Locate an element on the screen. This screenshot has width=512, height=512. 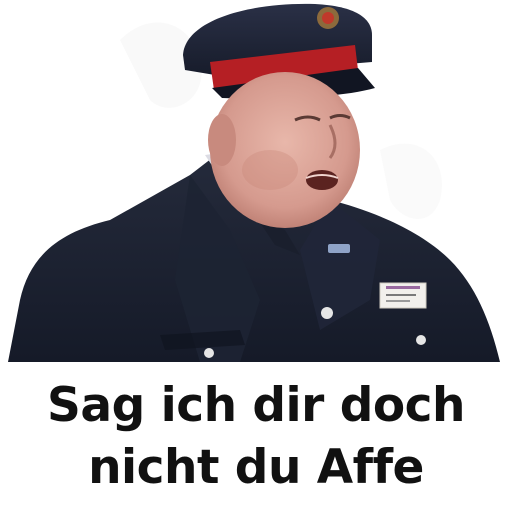
name-badge is located at coordinates (403, 295).